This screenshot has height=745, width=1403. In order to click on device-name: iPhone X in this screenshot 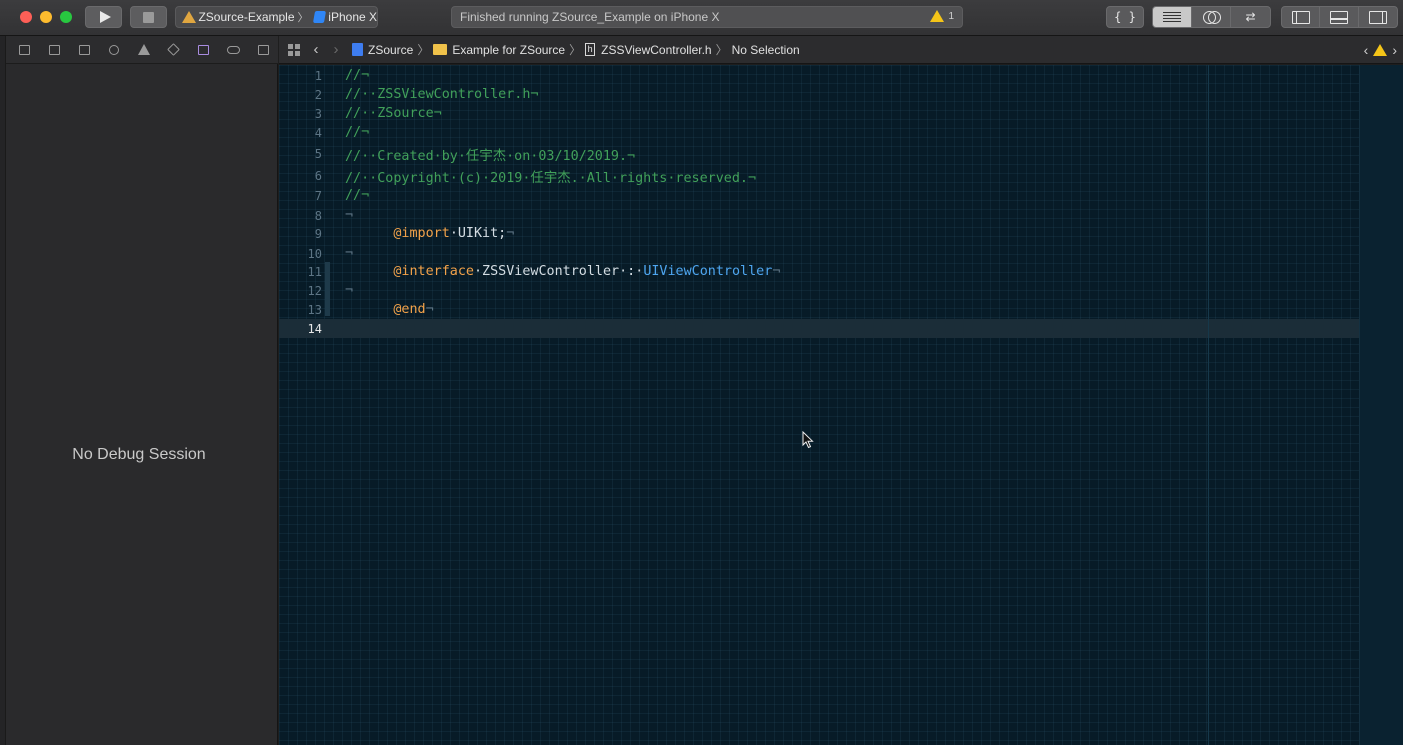, I will do `click(352, 17)`.